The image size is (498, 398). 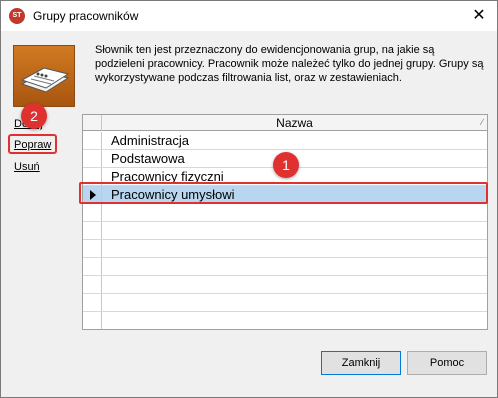 What do you see at coordinates (148, 158) in the screenshot?
I see `row-cell-nazwa: Podstawowa` at bounding box center [148, 158].